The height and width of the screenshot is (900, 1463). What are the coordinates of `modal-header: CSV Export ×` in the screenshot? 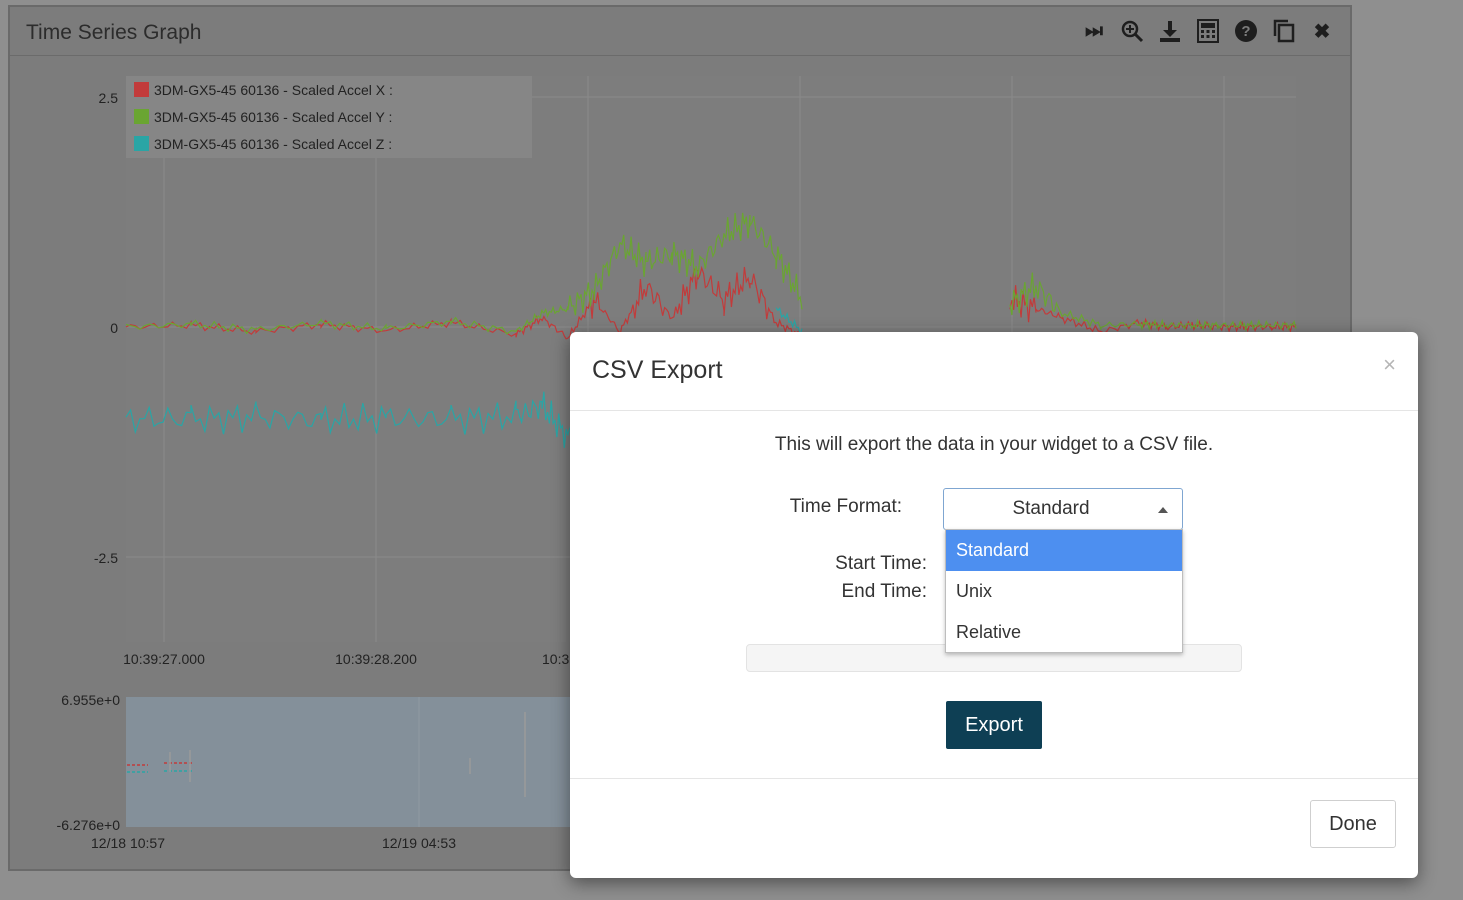 It's located at (994, 371).